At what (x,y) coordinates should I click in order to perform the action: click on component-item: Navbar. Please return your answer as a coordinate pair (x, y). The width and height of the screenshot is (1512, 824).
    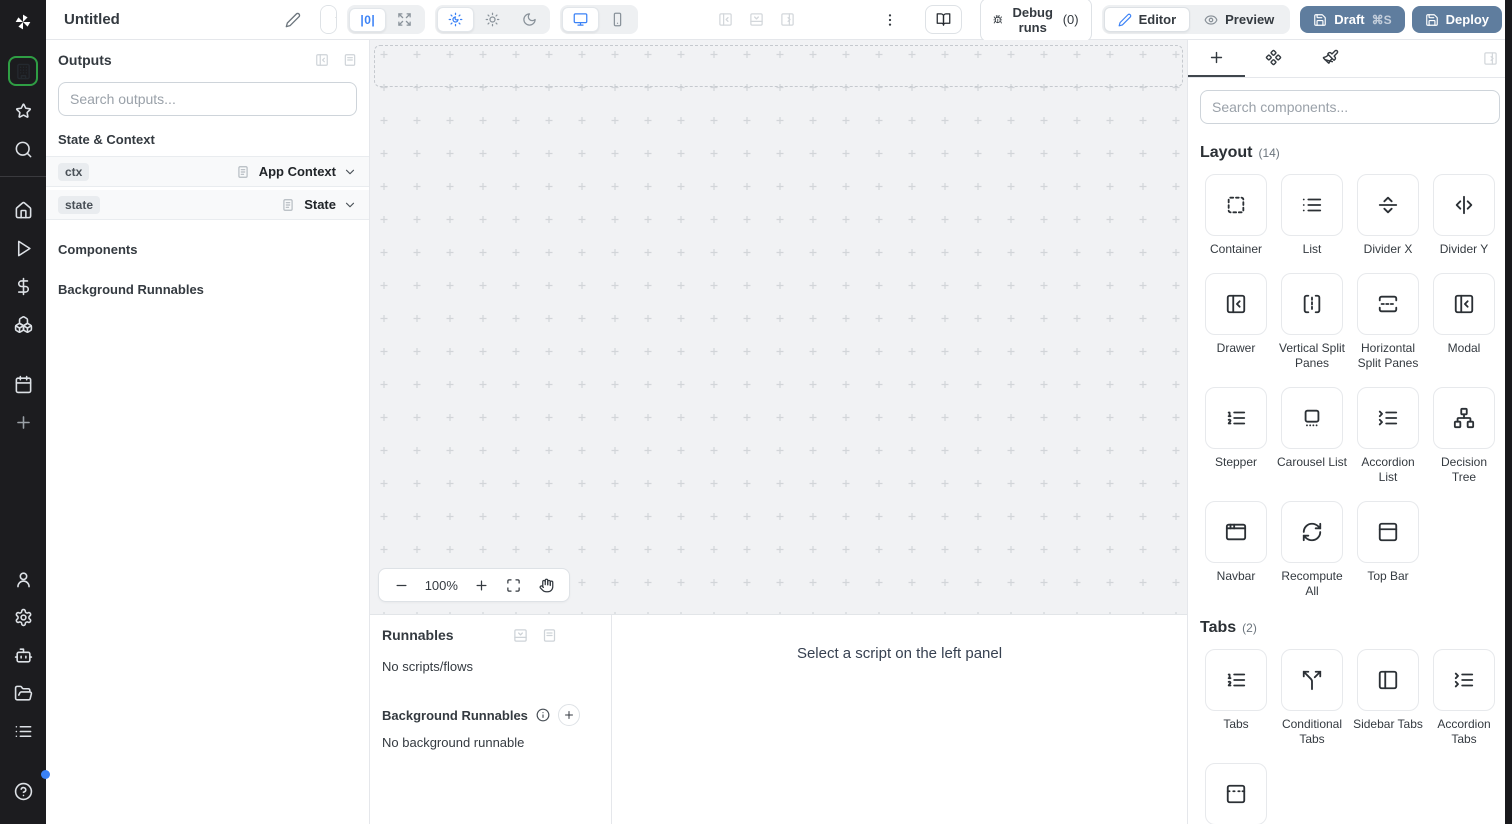
    Looking at the image, I should click on (1236, 550).